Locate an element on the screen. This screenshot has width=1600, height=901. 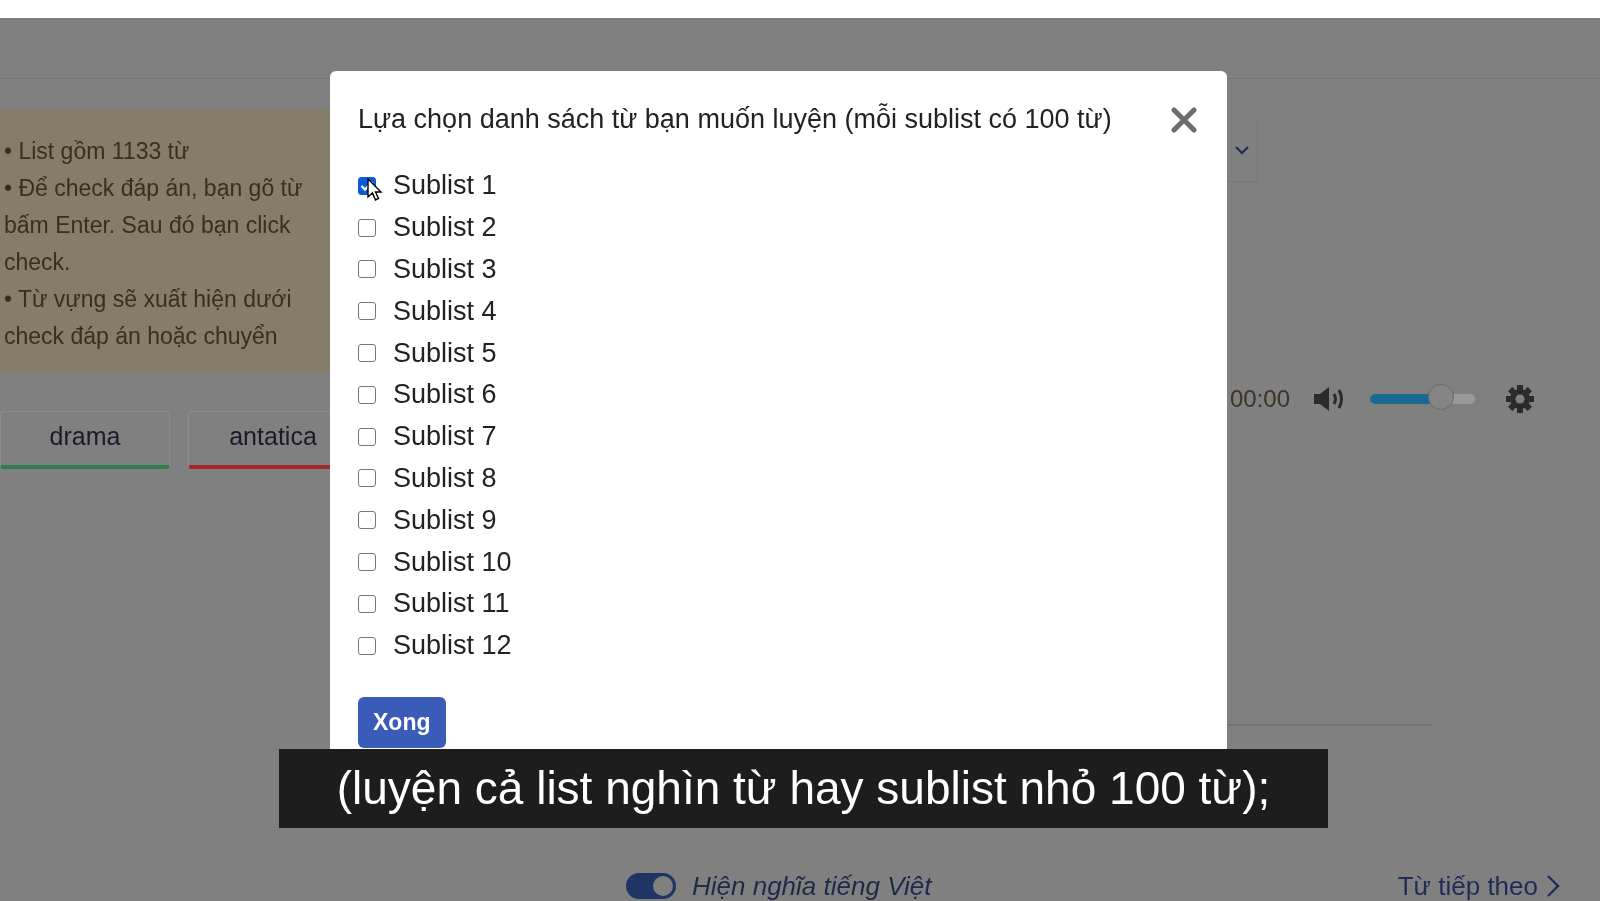
option-label: Sublist 2 is located at coordinates (445, 228).